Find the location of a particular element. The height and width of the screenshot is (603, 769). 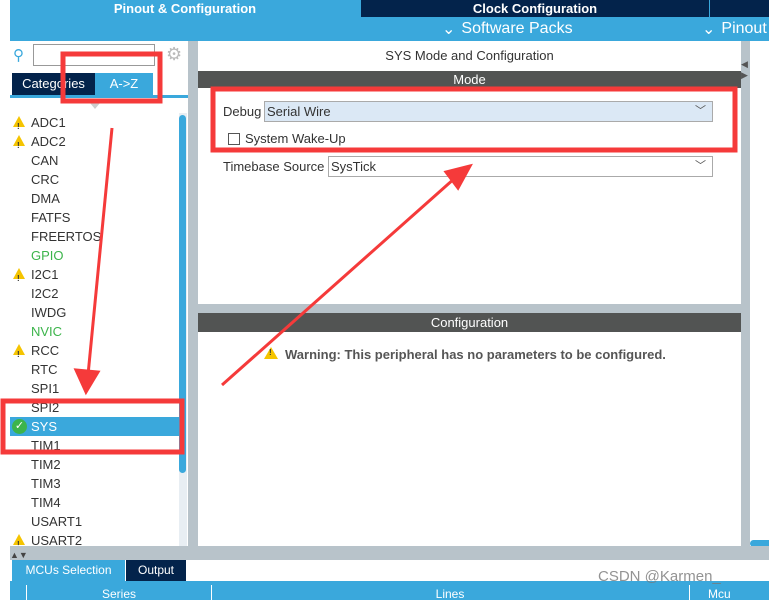

annotation-arrow-down is located at coordinates (100, 251).